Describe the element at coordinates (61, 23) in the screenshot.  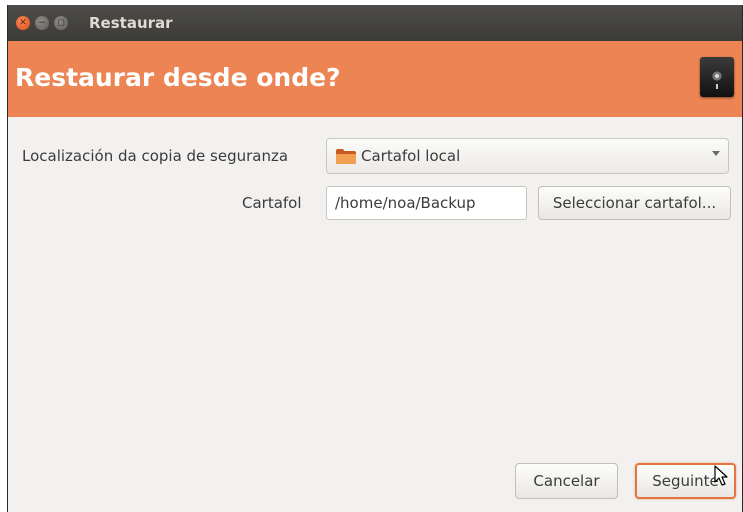
I see `maximize-icon: ◻` at that location.